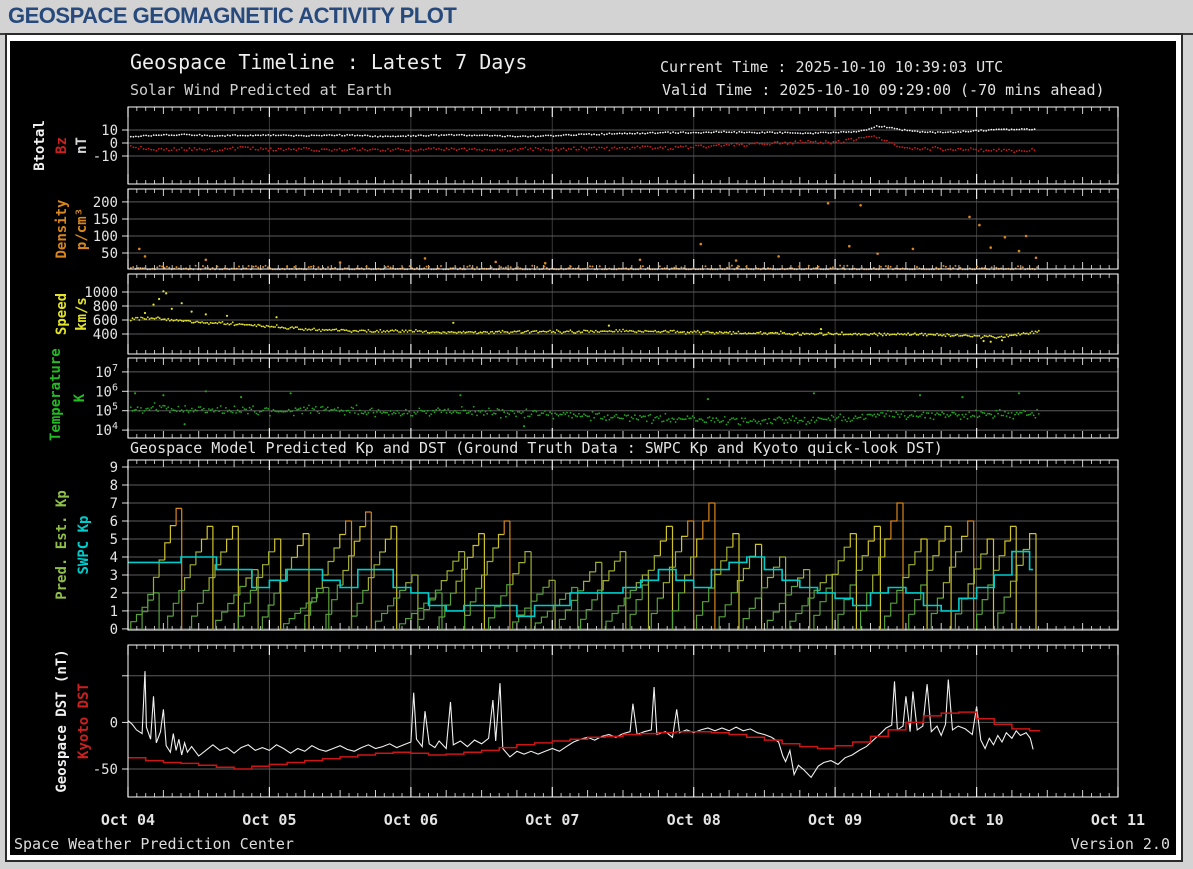 Image resolution: width=1193 pixels, height=869 pixels. I want to click on svg-text: -10, so click(105, 157).